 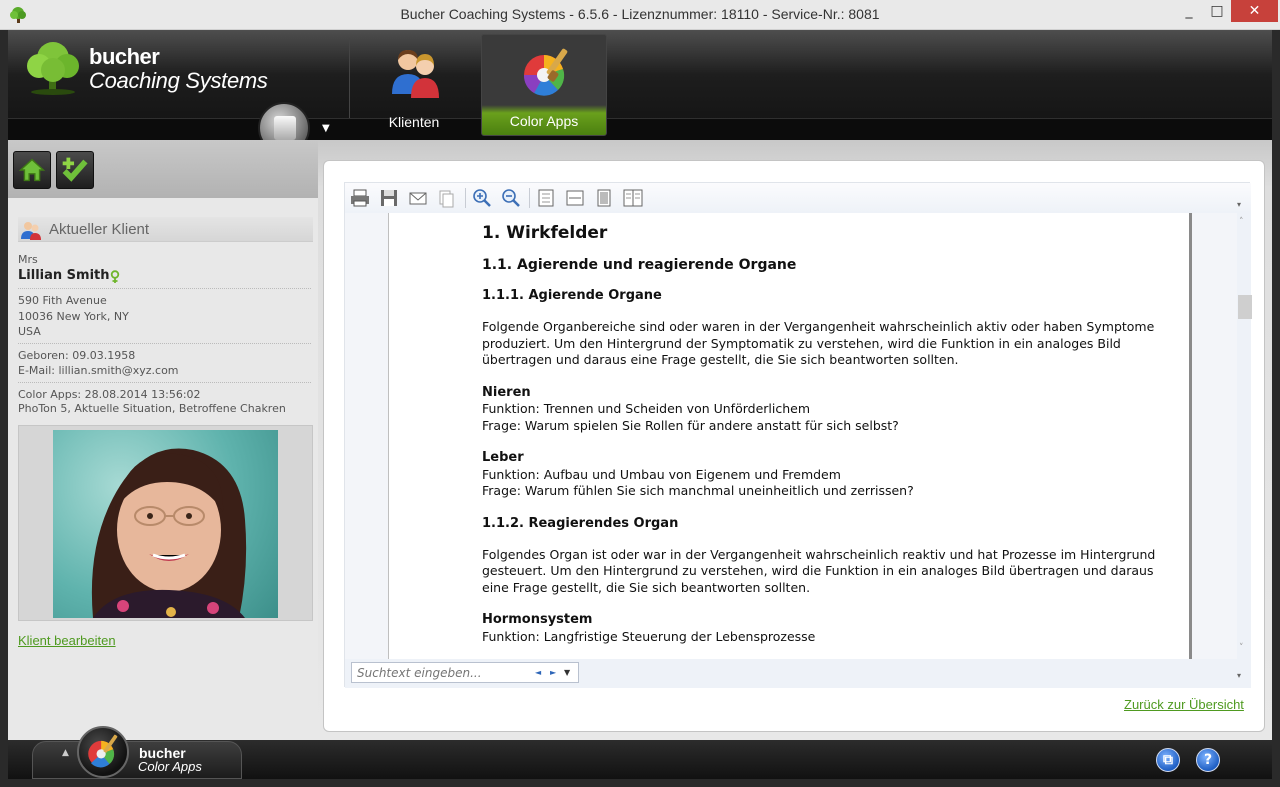 What do you see at coordinates (109, 394) in the screenshot?
I see `client-color-apps-date: Color Apps: 28.08.2014 13:56:02` at bounding box center [109, 394].